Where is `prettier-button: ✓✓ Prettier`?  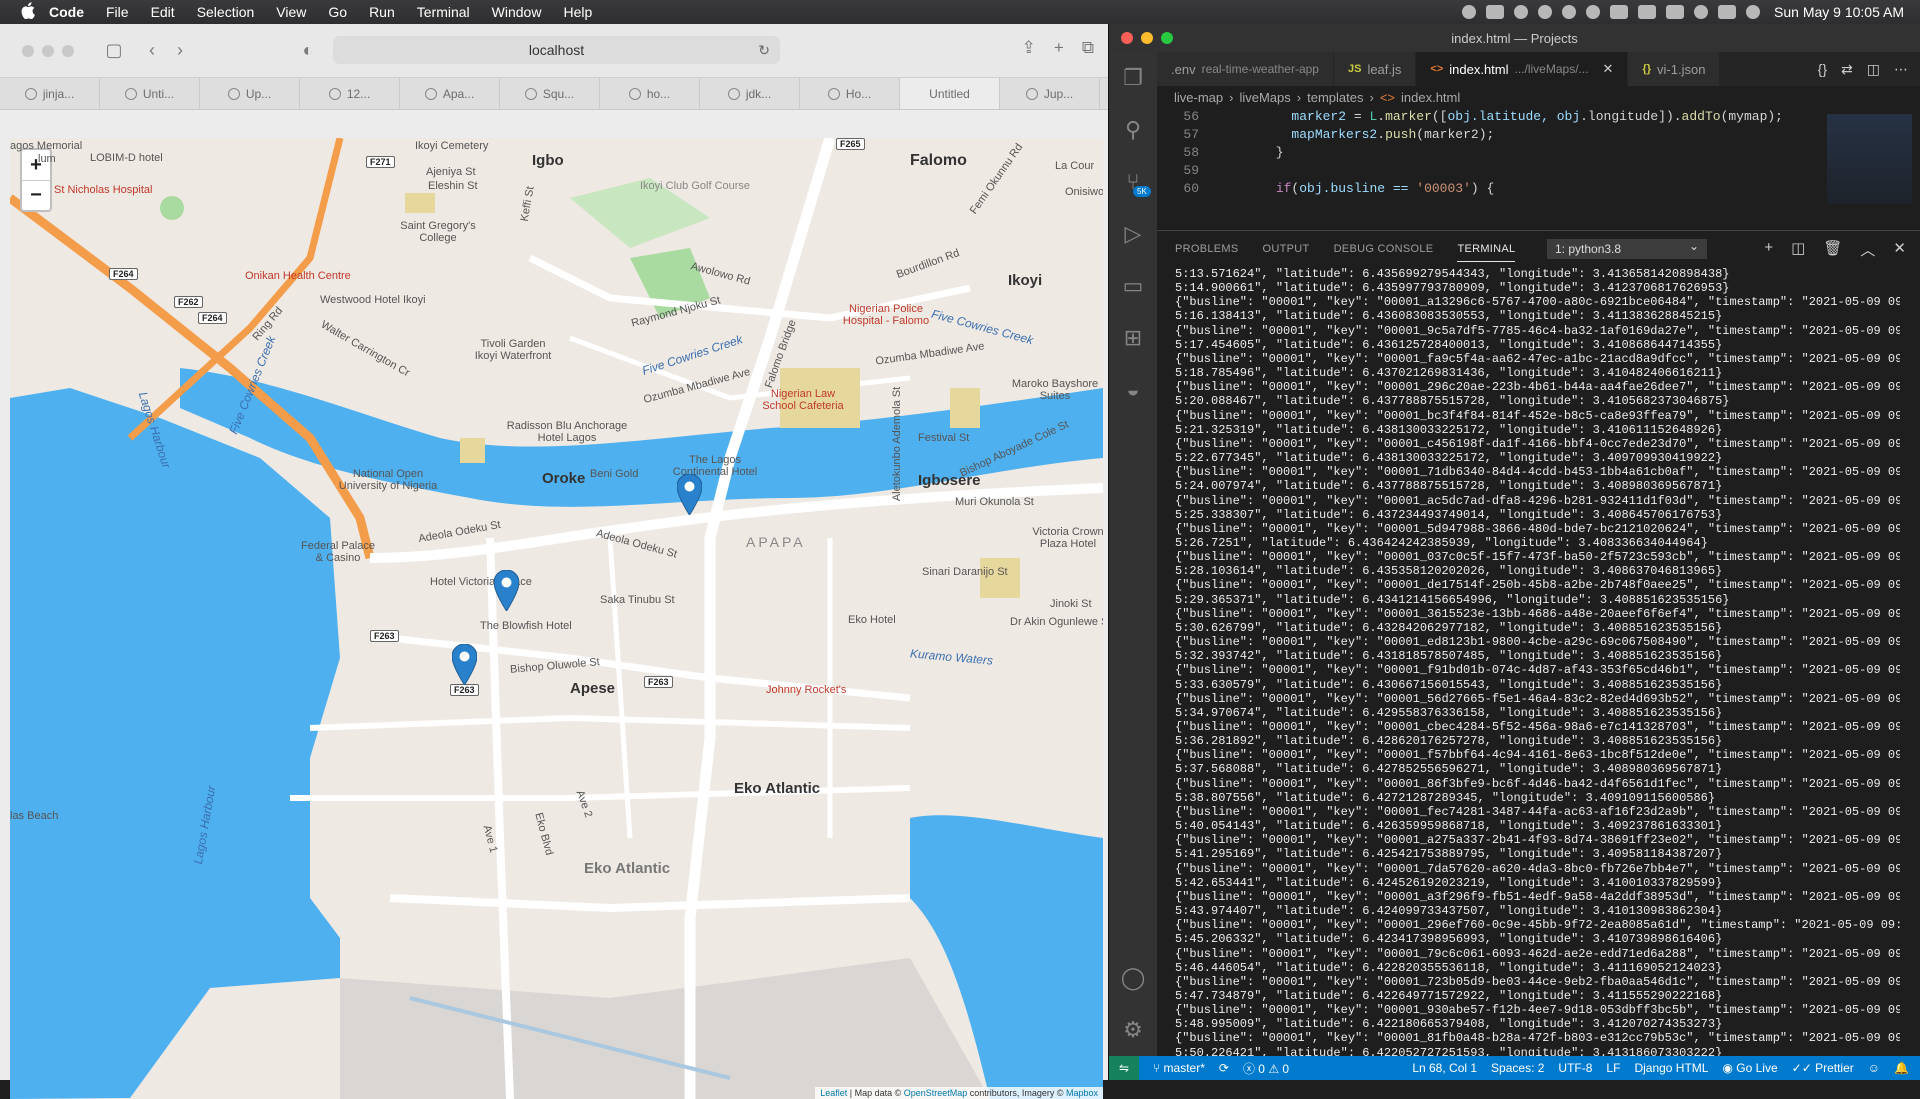
prettier-button: ✓✓ Prettier is located at coordinates (1823, 1068).